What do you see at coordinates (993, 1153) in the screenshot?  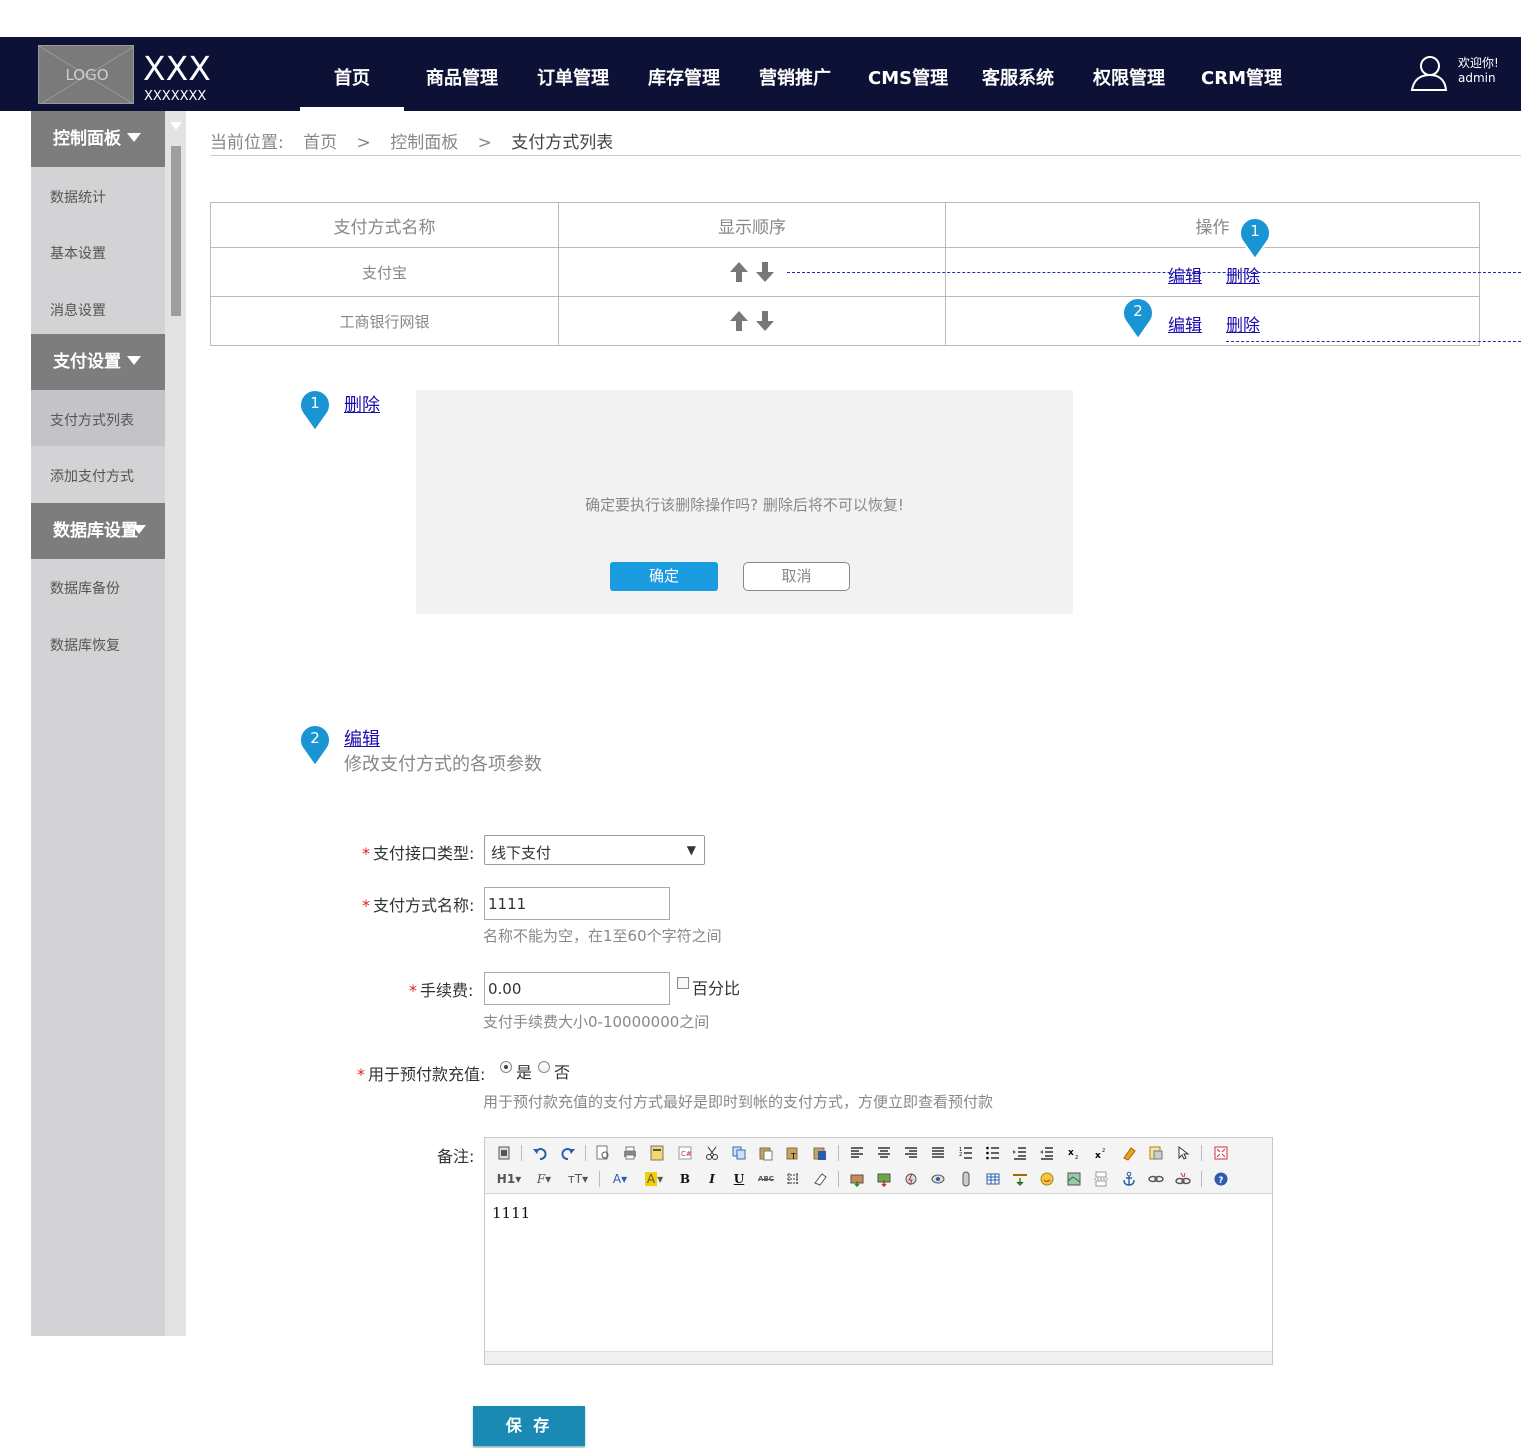 I see `unordered-list-icon` at bounding box center [993, 1153].